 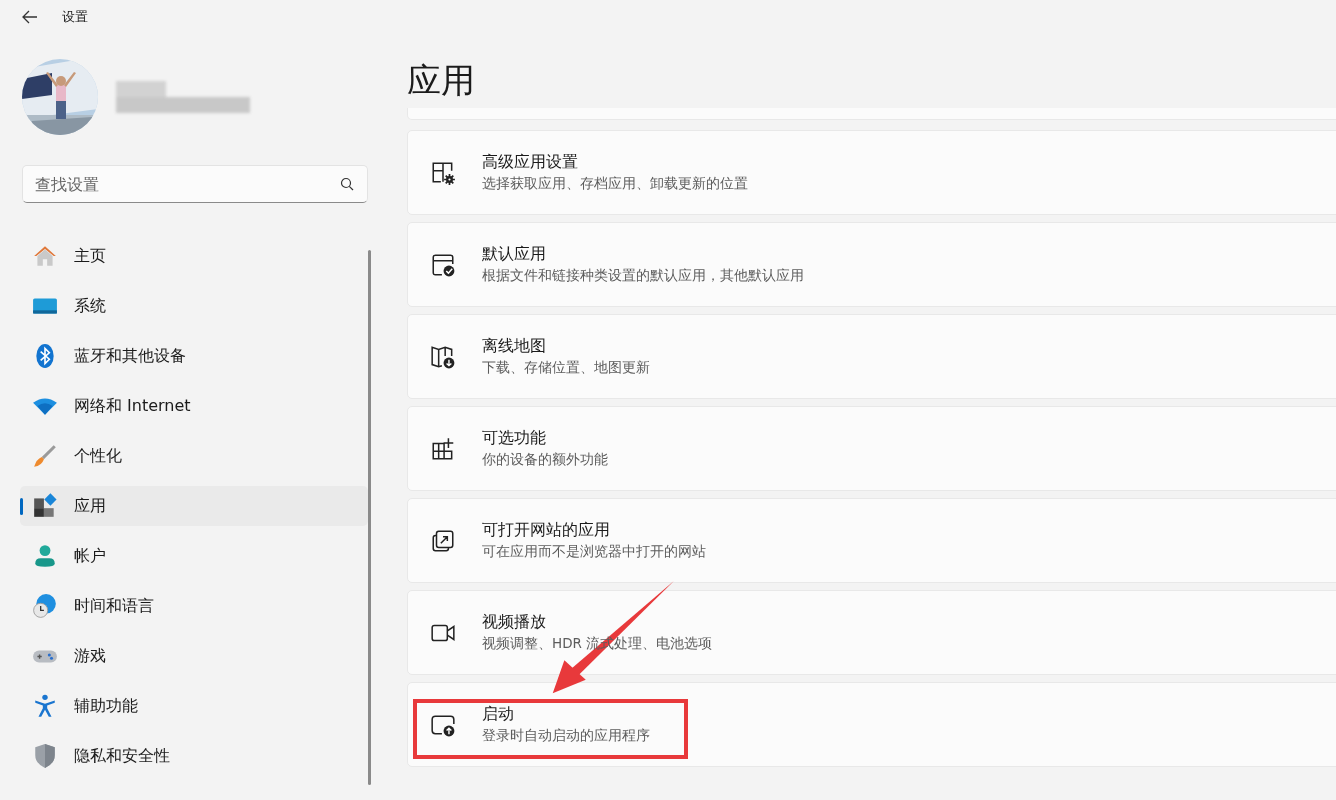 What do you see at coordinates (194, 256) in the screenshot?
I see `sidebar-item: 主页` at bounding box center [194, 256].